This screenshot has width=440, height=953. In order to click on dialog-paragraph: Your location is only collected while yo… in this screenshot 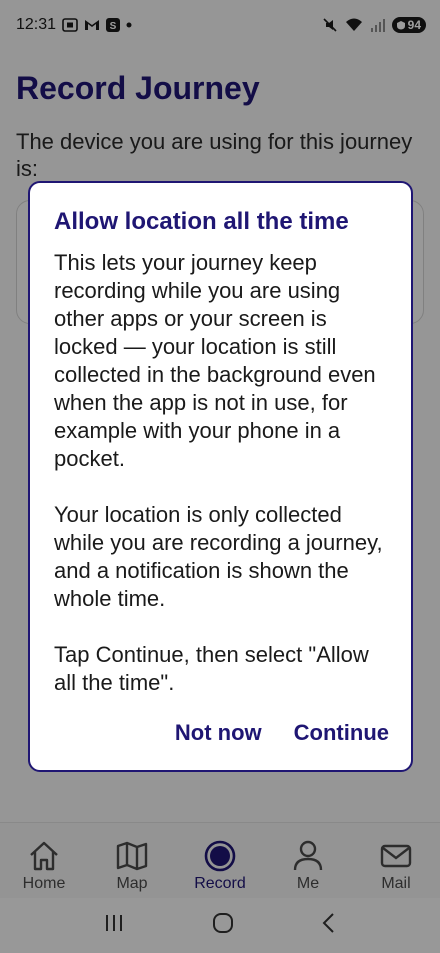, I will do `click(218, 556)`.